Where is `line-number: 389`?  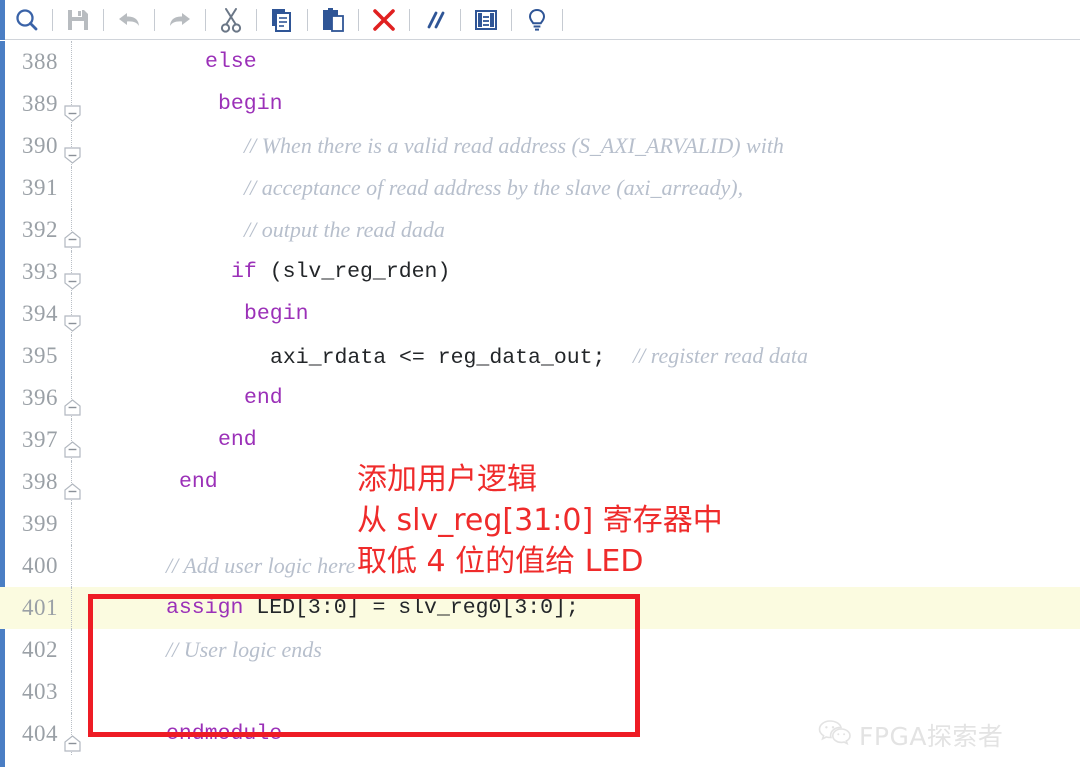
line-number: 389 is located at coordinates (40, 103).